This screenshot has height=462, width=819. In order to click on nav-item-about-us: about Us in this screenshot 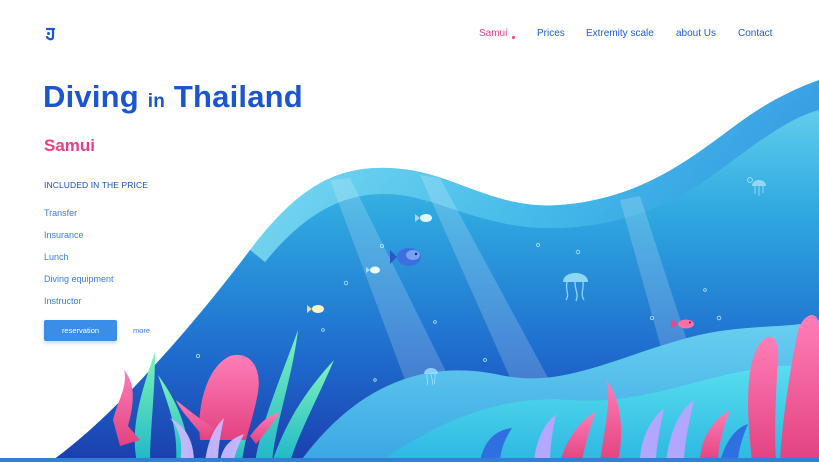, I will do `click(696, 34)`.